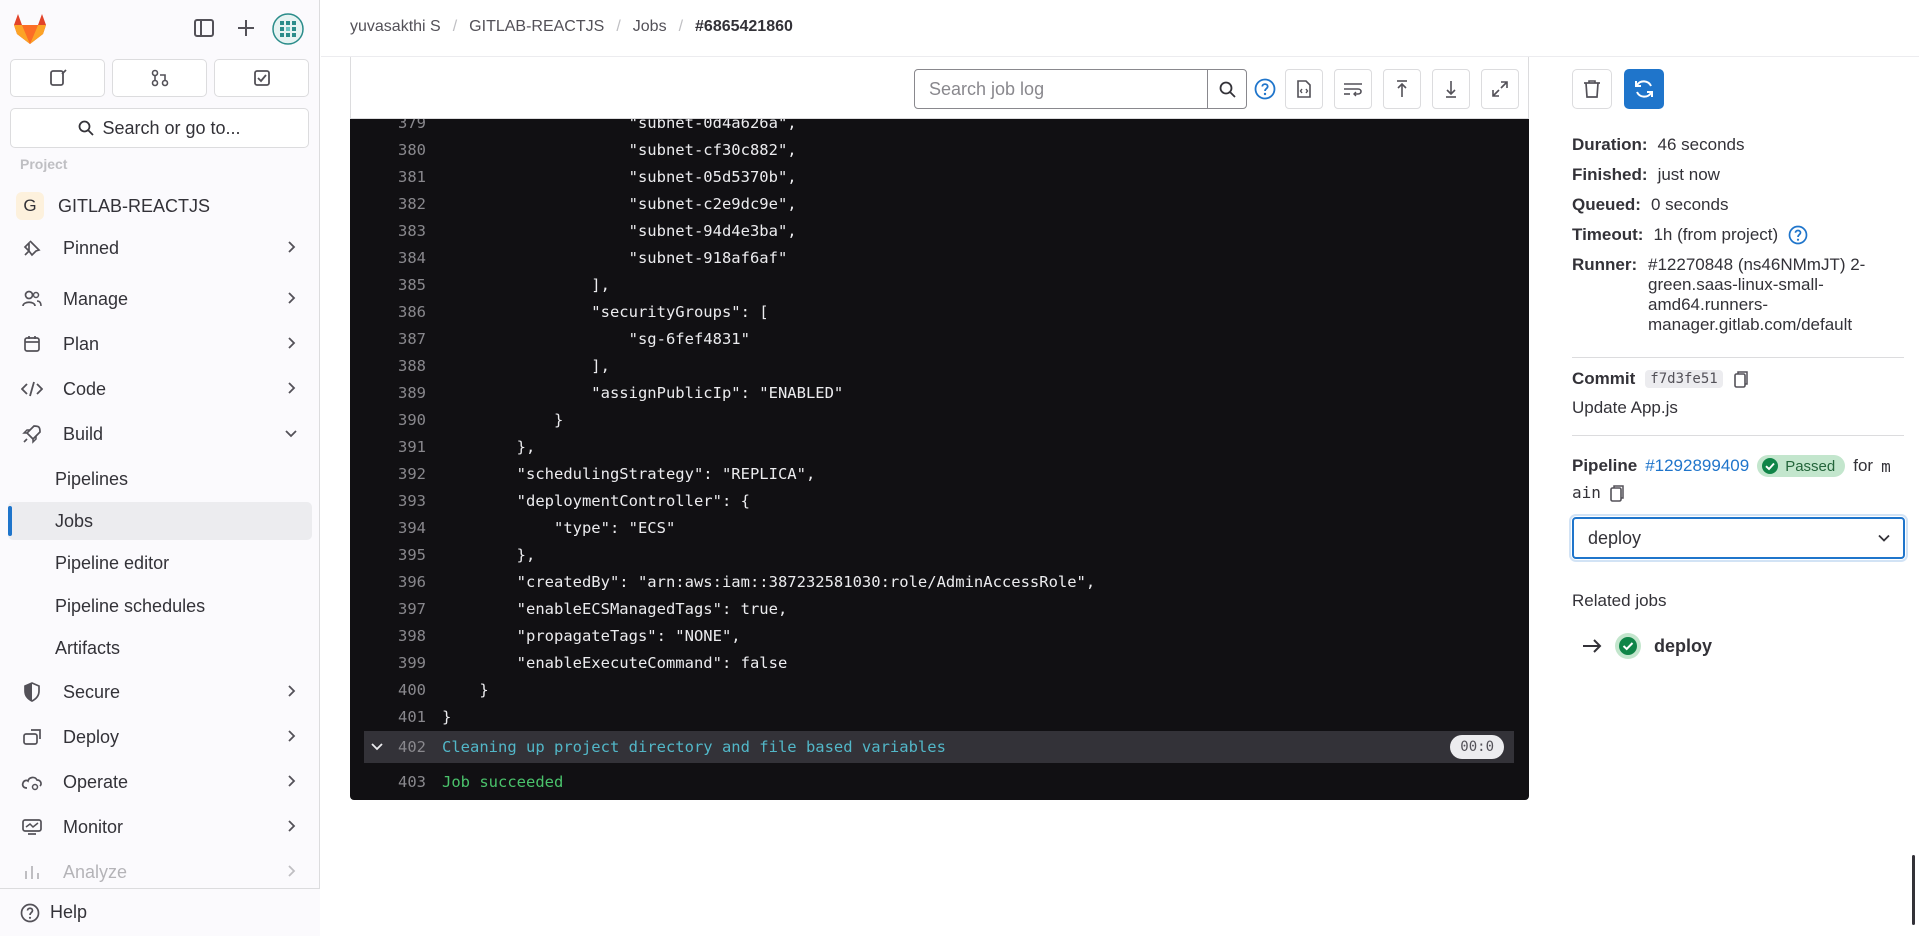 This screenshot has height=936, width=1919. I want to click on log-line: 389 "assignPublicIp": "ENABLED", so click(939, 393).